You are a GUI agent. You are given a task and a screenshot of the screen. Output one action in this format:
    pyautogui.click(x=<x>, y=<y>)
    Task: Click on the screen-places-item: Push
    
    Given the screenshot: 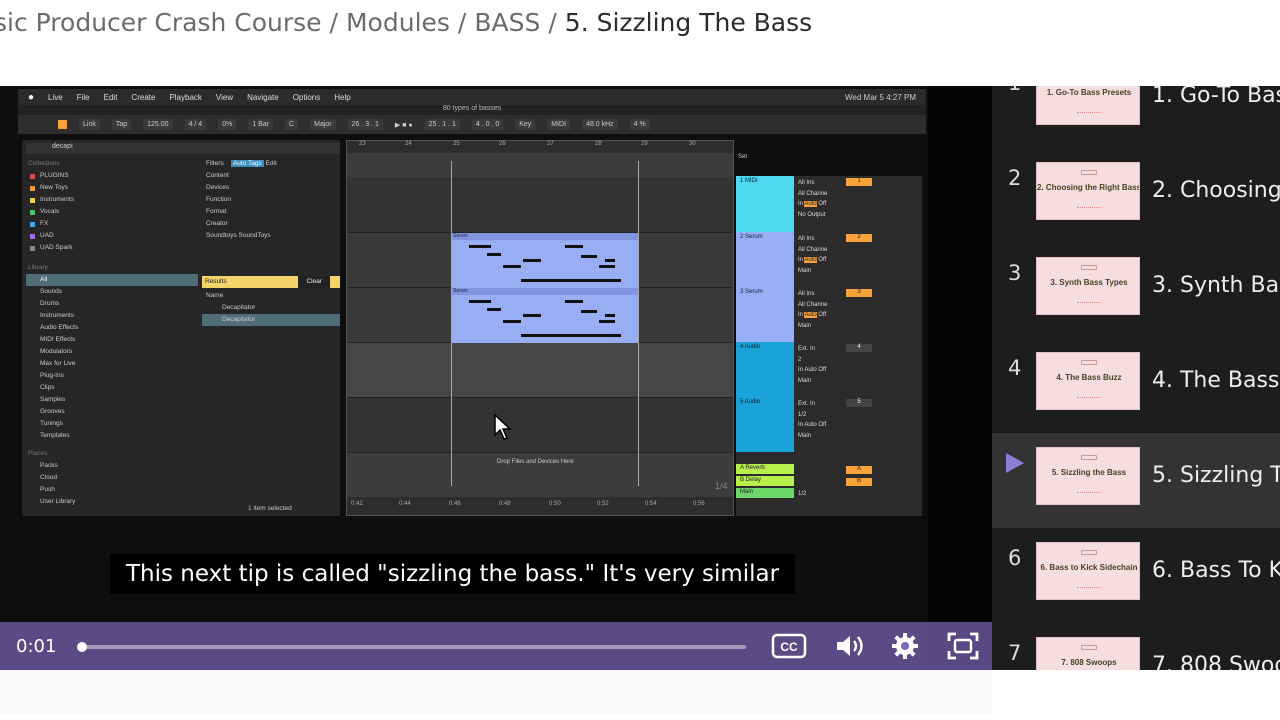 What is the action you would take?
    pyautogui.click(x=47, y=489)
    